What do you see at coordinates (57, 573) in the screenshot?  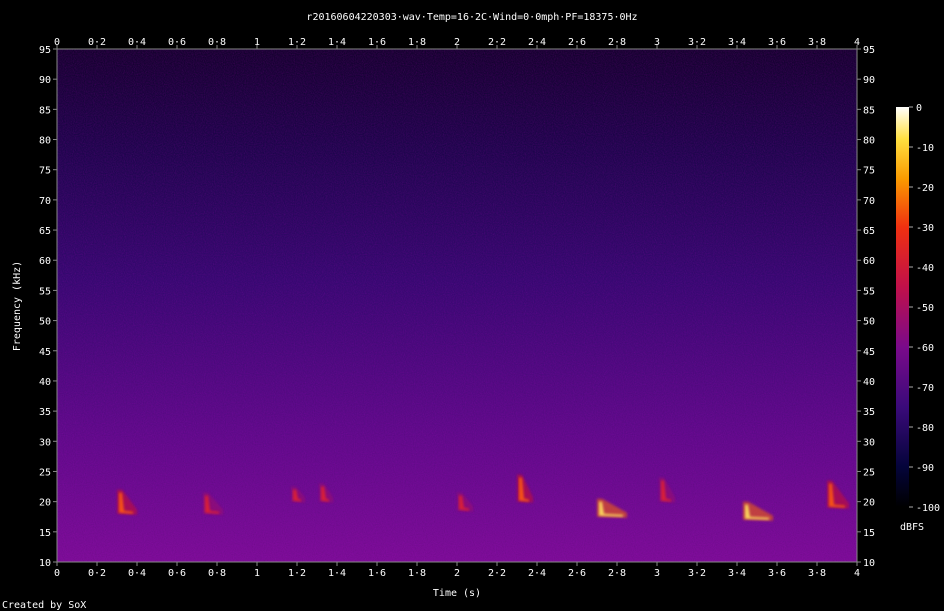 I see `x-tick-label-bottom: 0` at bounding box center [57, 573].